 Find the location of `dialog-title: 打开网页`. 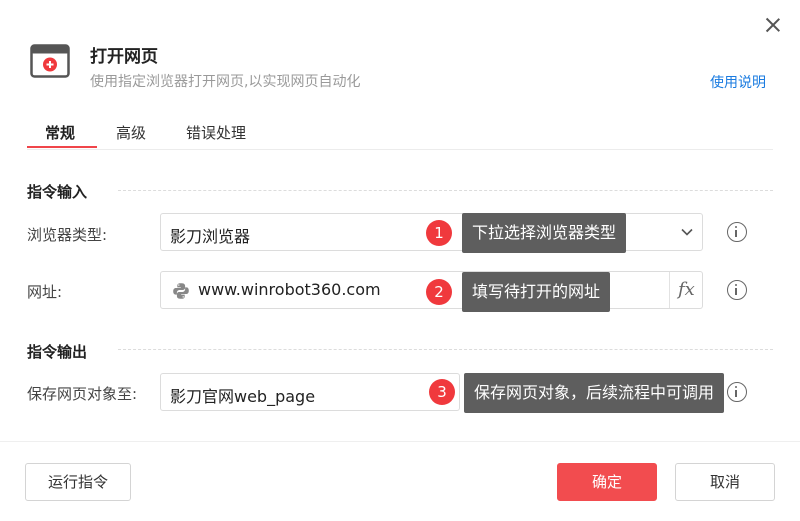

dialog-title: 打开网页 is located at coordinates (124, 57).